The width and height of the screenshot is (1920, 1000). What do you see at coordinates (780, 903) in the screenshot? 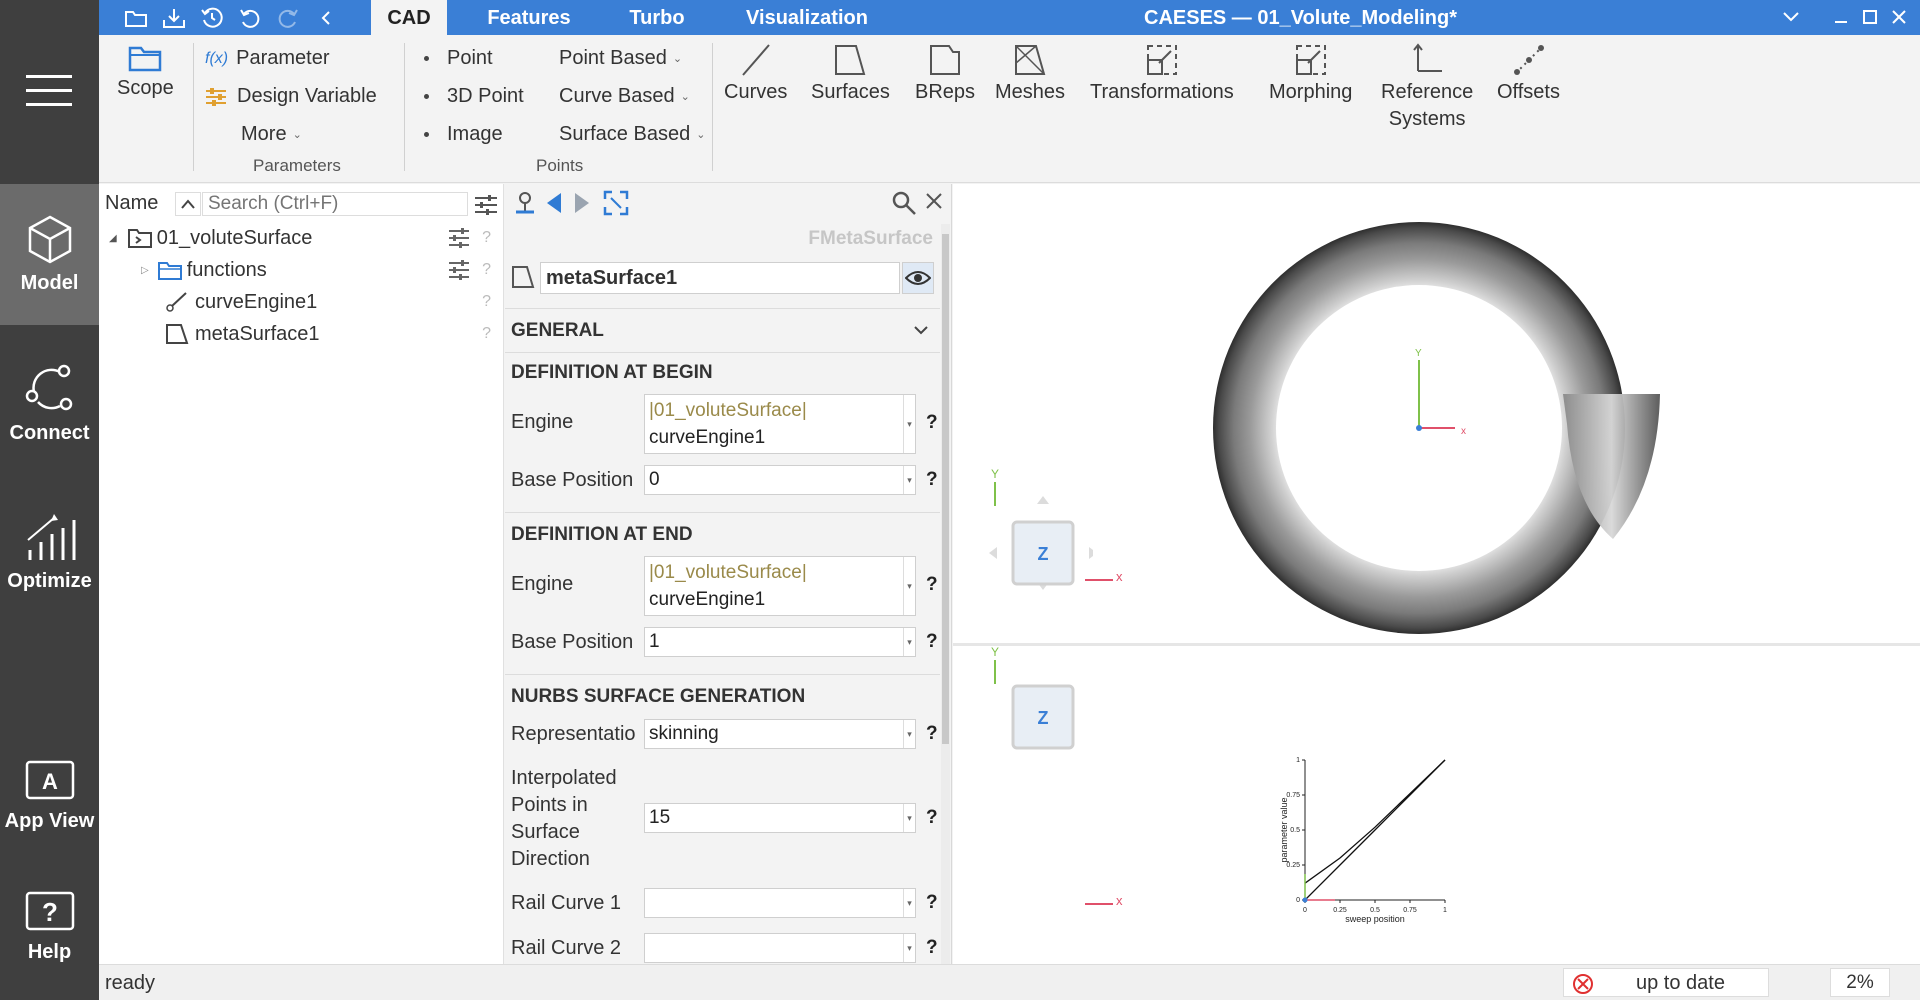
I see `rail-curve-1-field: ▾` at bounding box center [780, 903].